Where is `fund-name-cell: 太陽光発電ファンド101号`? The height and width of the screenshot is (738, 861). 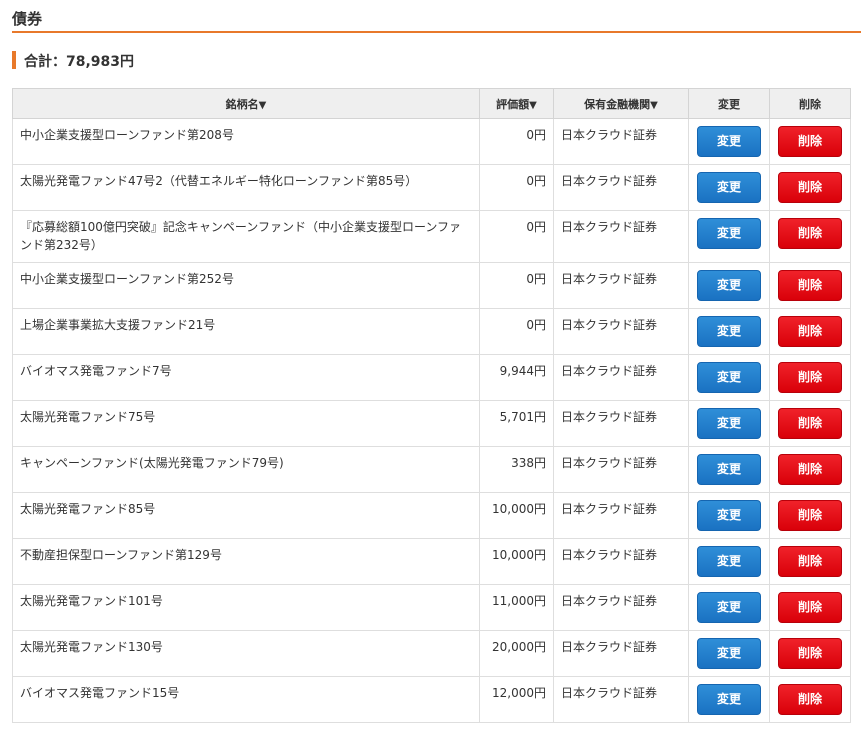 fund-name-cell: 太陽光発電ファンド101号 is located at coordinates (246, 607).